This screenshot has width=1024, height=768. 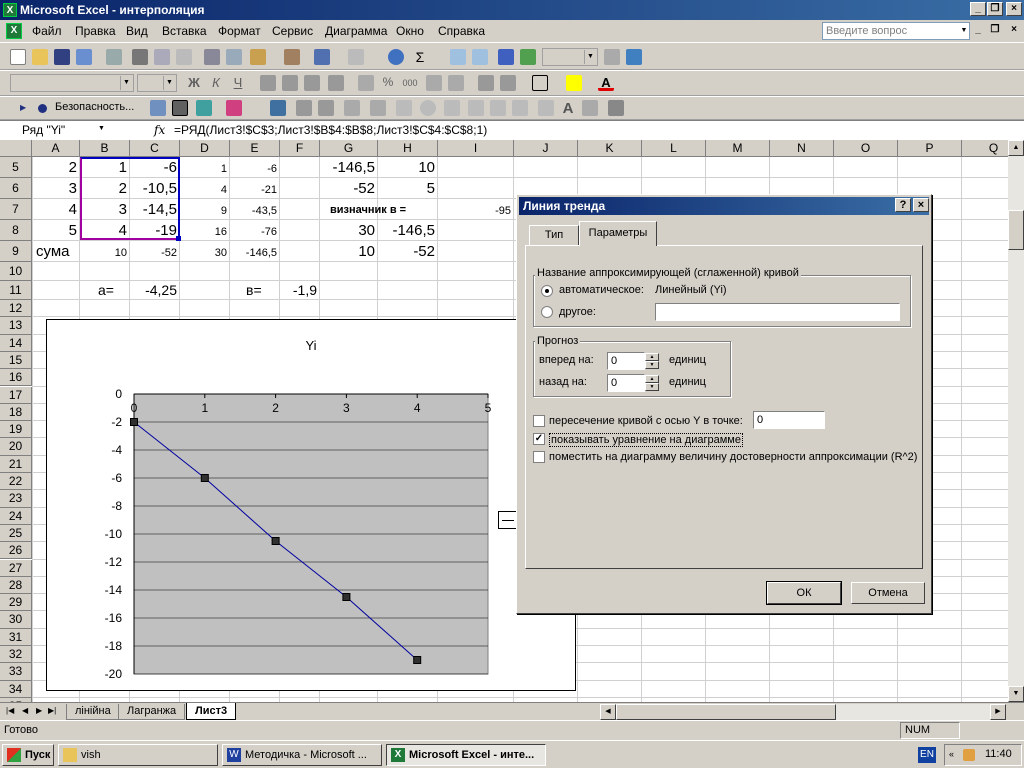 I want to click on minimize-button: _, so click(x=978, y=9).